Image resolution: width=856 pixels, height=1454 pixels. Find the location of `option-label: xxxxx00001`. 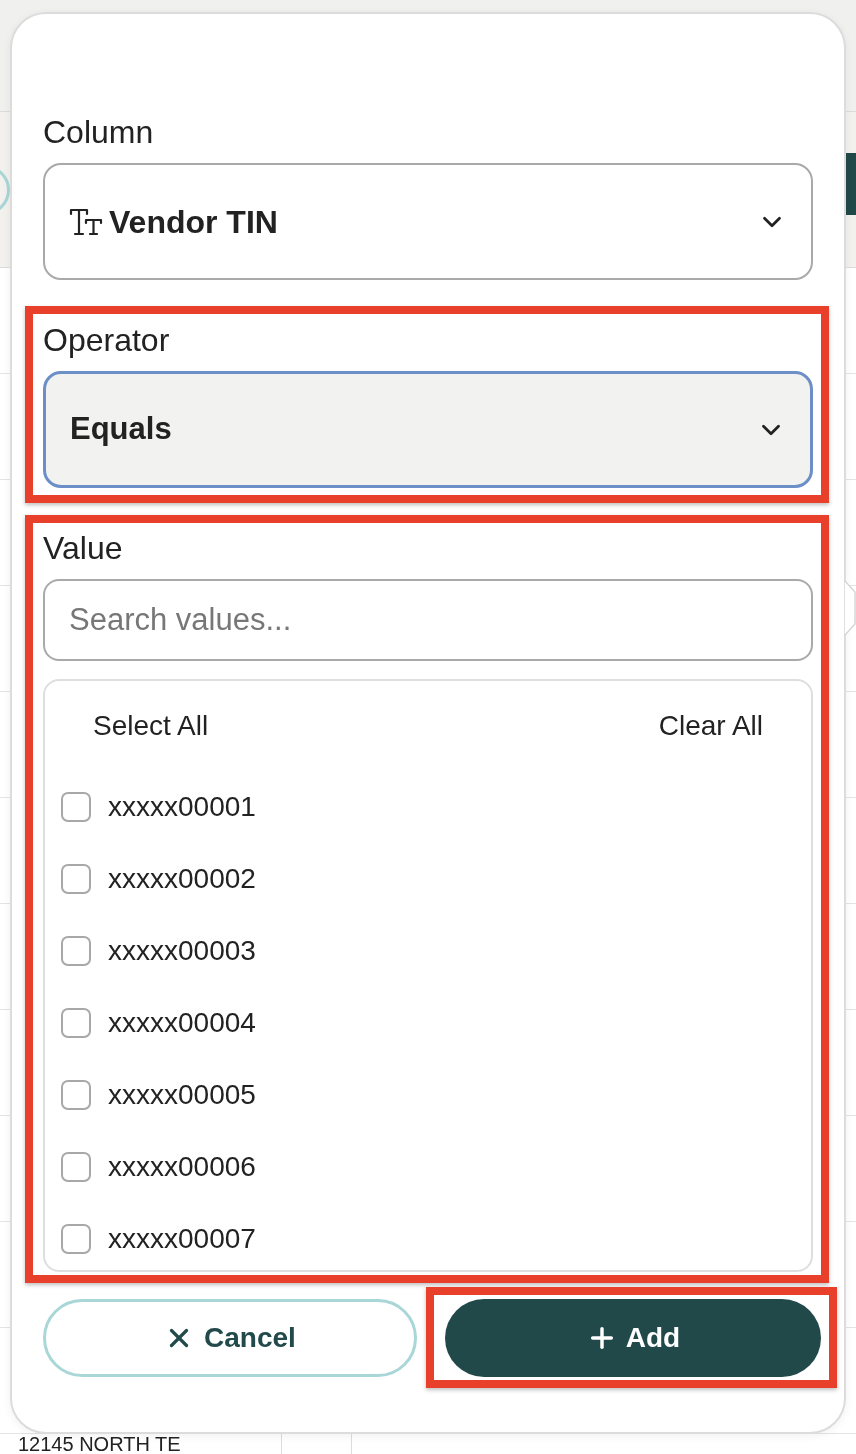

option-label: xxxxx00001 is located at coordinates (182, 807).